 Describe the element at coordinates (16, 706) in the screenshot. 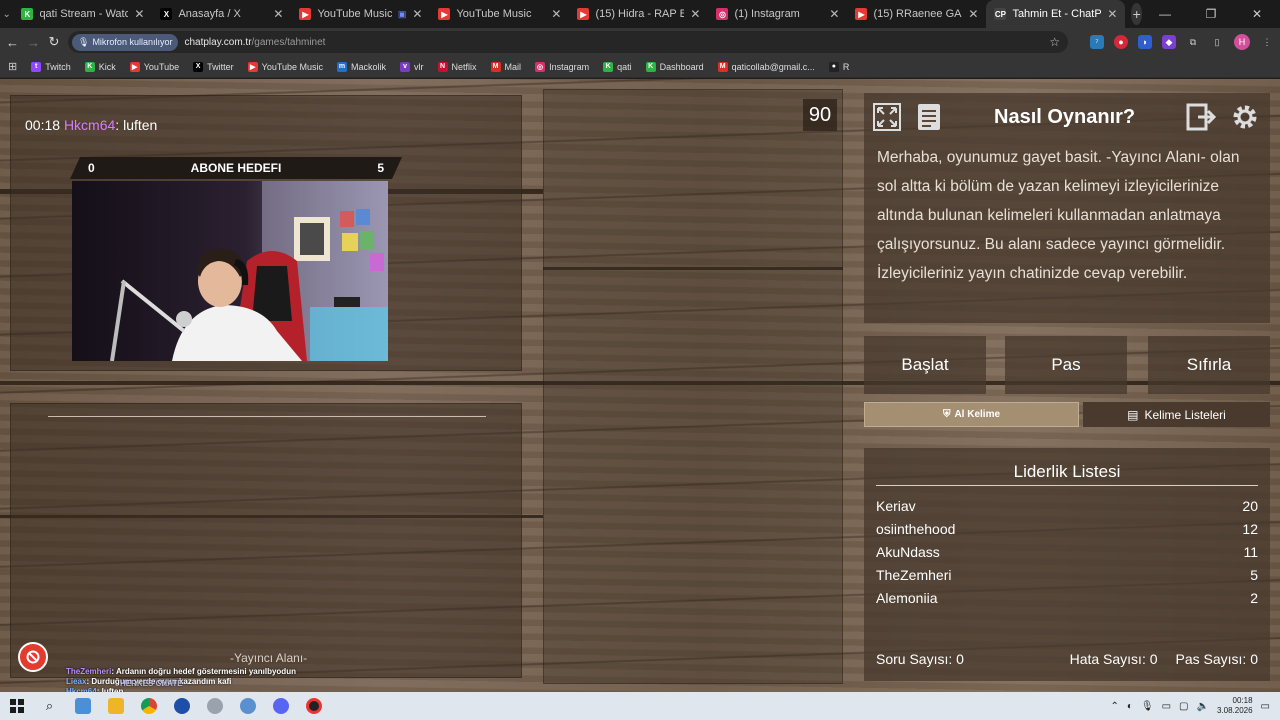

I see `windows-start-icon` at that location.